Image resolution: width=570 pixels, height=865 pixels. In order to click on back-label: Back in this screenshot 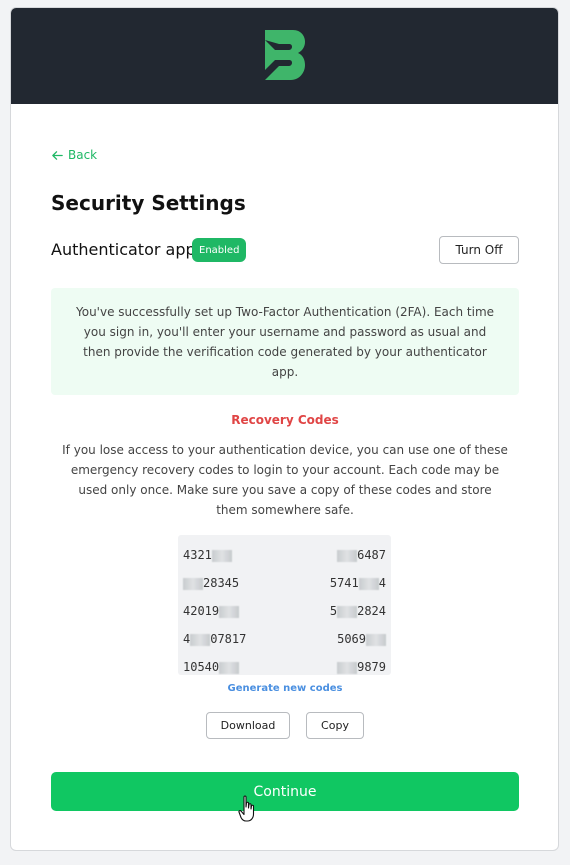, I will do `click(83, 155)`.